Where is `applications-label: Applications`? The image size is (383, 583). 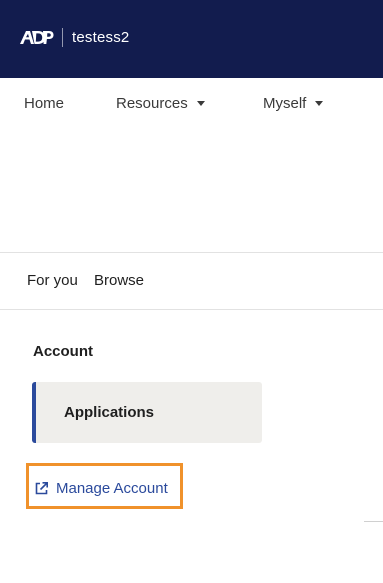 applications-label: Applications is located at coordinates (109, 412).